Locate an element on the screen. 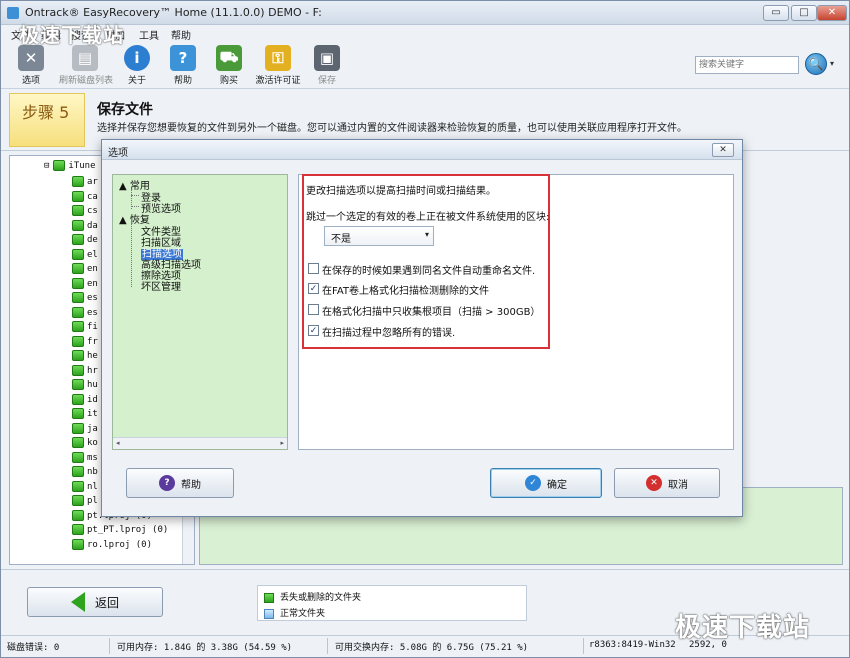 This screenshot has height=658, width=850. folder-item: el is located at coordinates (85, 255).